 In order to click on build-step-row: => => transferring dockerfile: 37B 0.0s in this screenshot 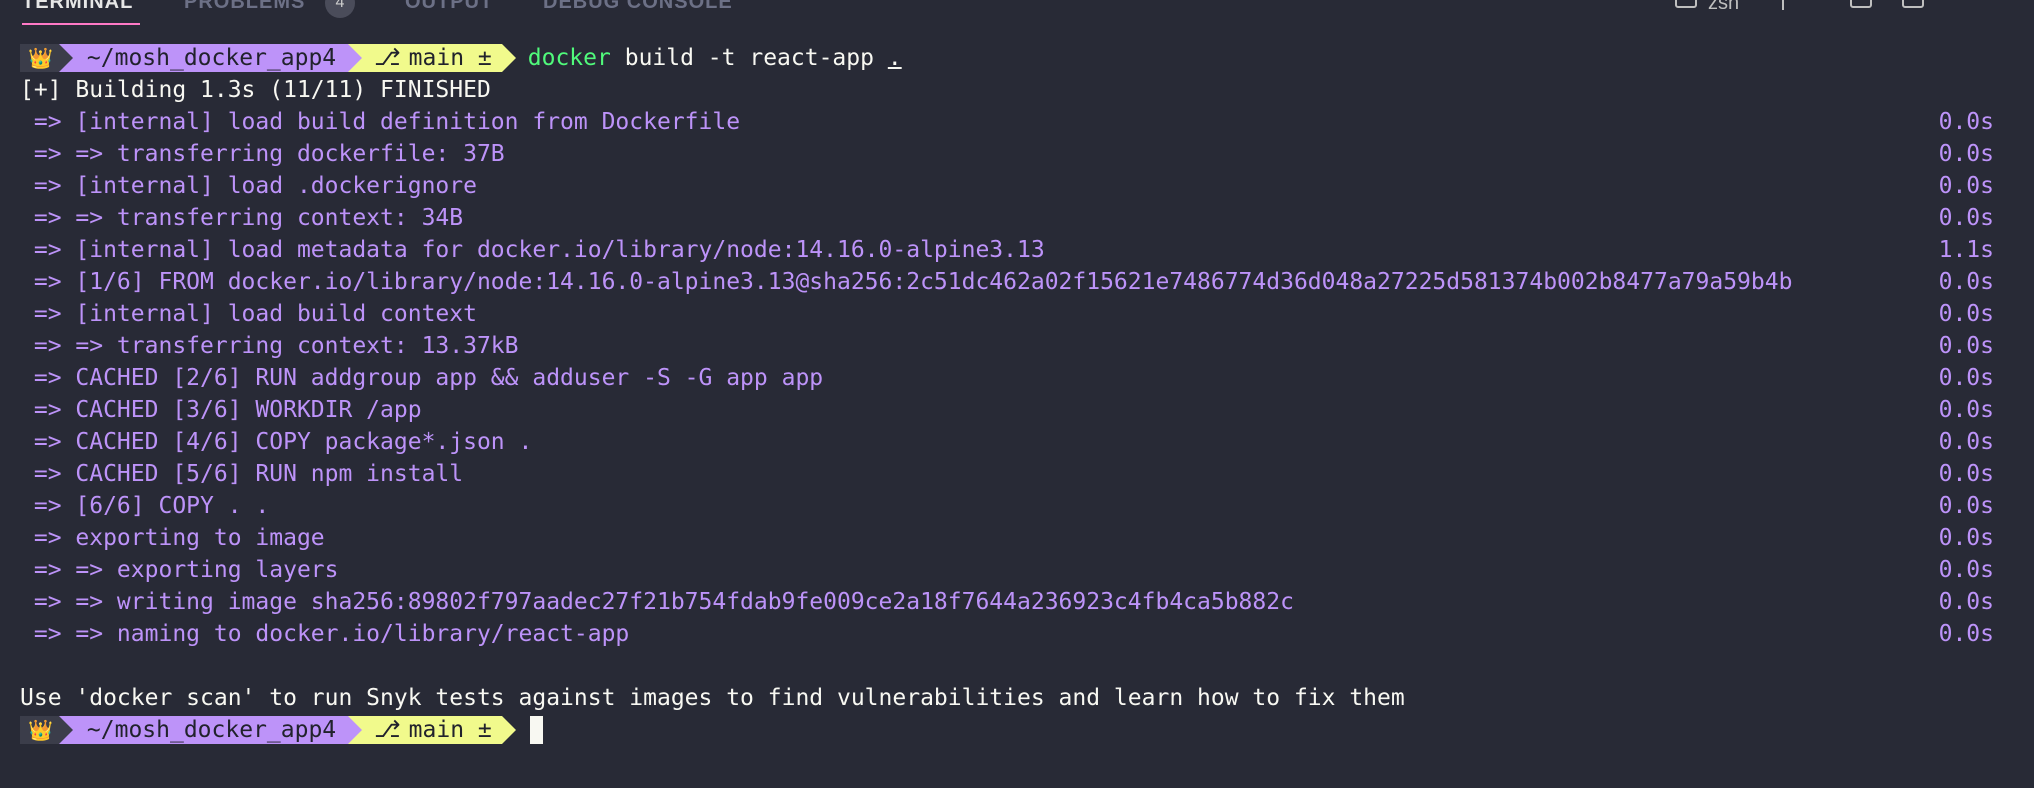, I will do `click(1017, 154)`.